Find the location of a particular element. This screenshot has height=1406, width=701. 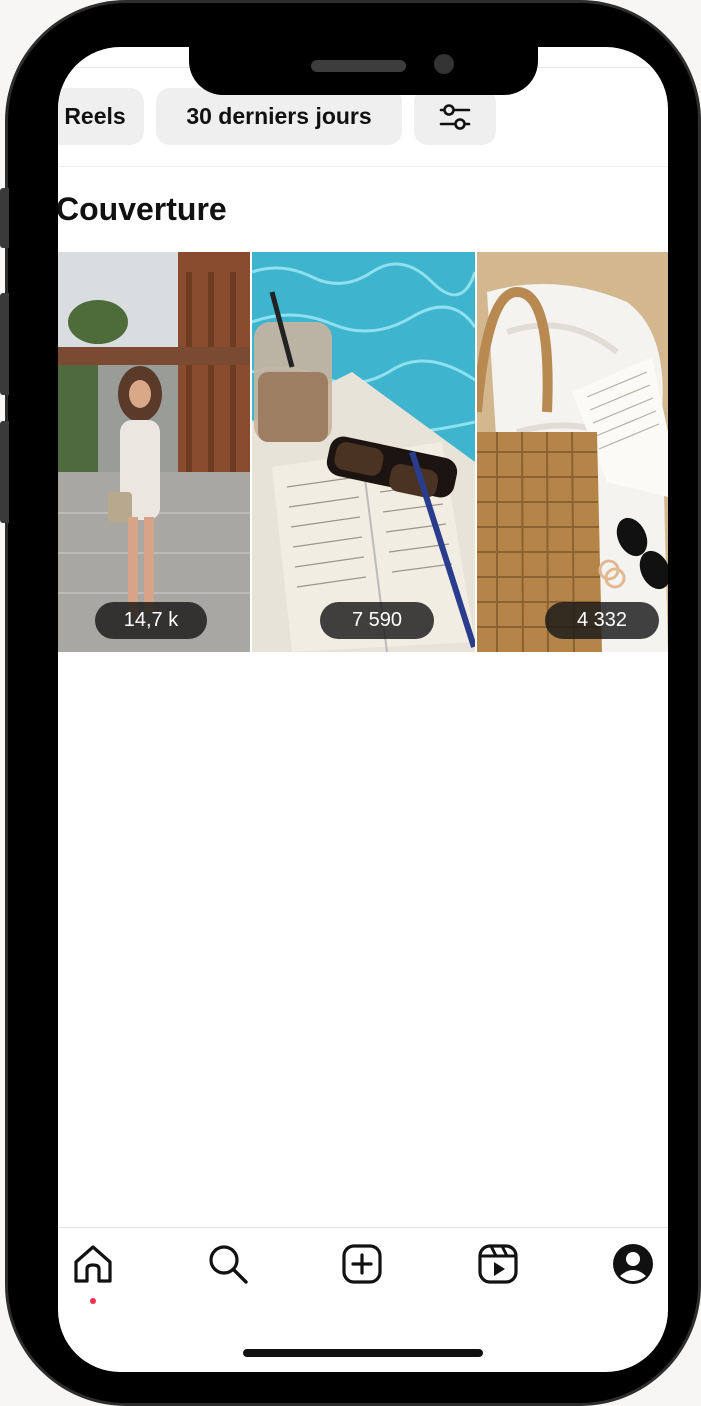

volume-up-button is located at coordinates (4, 344).